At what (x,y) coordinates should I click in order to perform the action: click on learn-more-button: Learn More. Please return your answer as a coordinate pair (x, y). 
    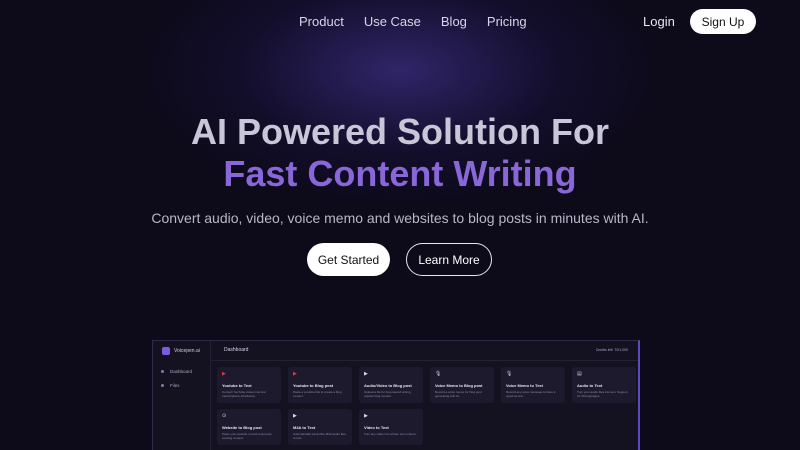
    Looking at the image, I should click on (449, 259).